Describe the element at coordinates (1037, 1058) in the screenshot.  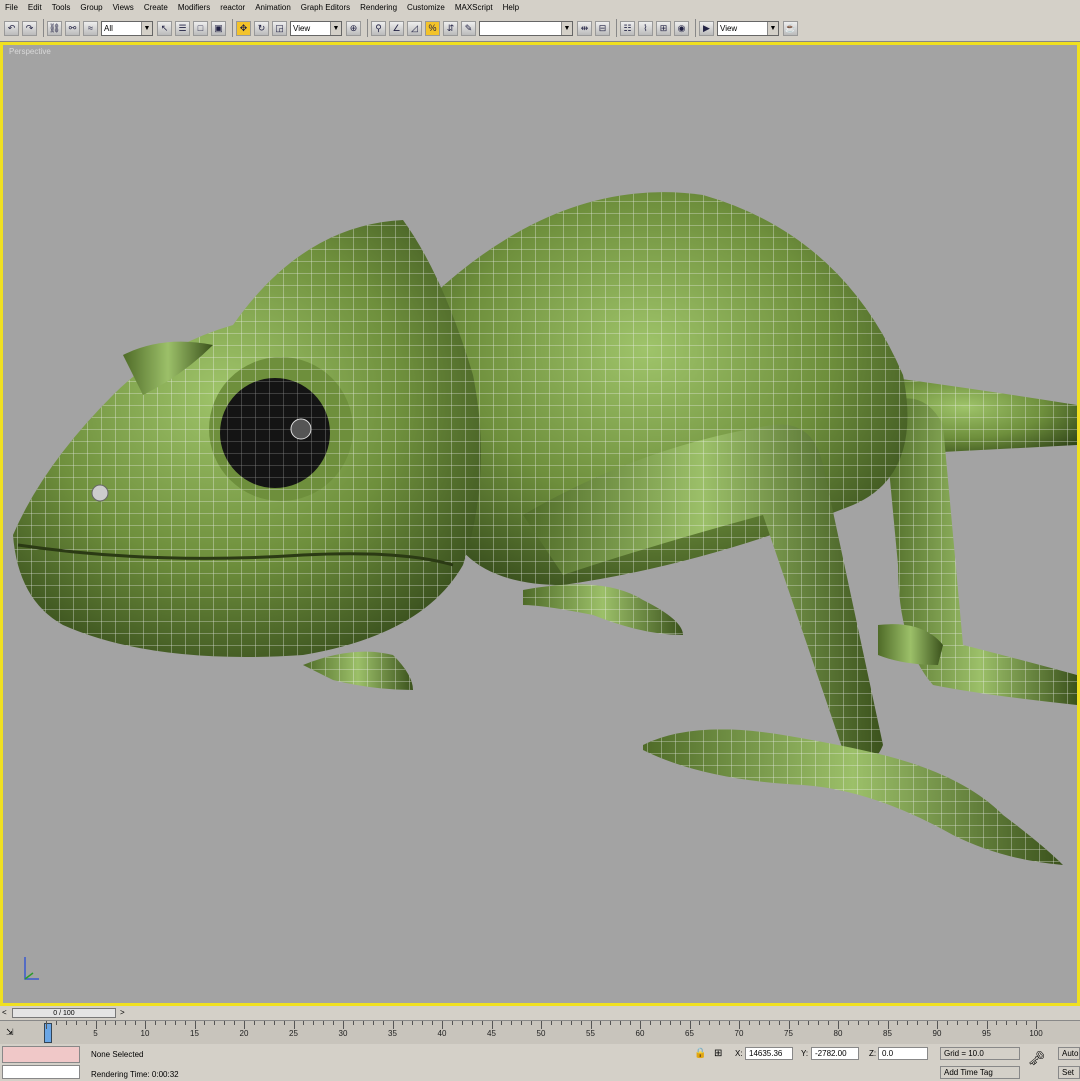
I see `key-icon: 🗝` at that location.